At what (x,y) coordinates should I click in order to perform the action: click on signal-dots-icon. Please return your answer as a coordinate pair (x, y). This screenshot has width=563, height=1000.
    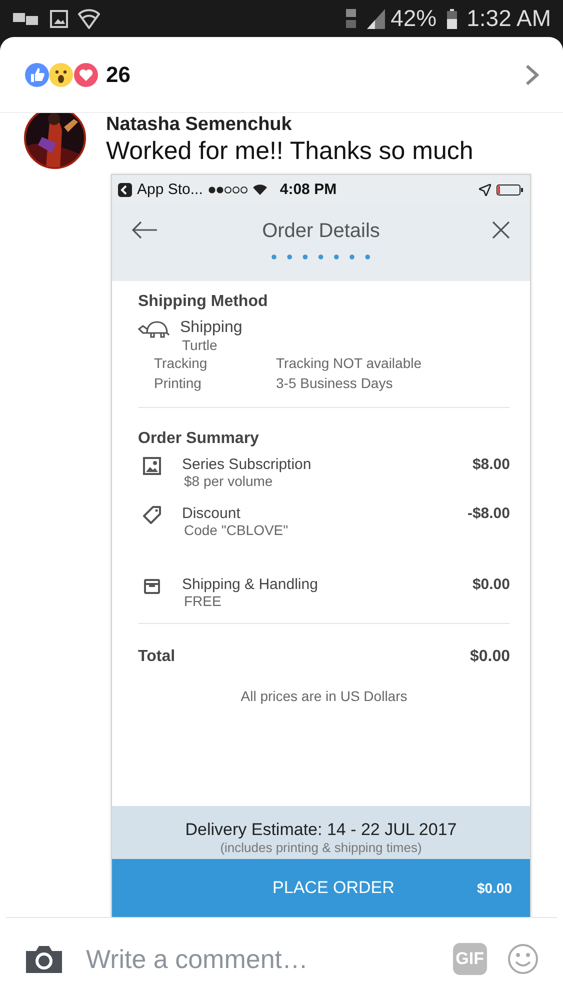
    Looking at the image, I should click on (228, 190).